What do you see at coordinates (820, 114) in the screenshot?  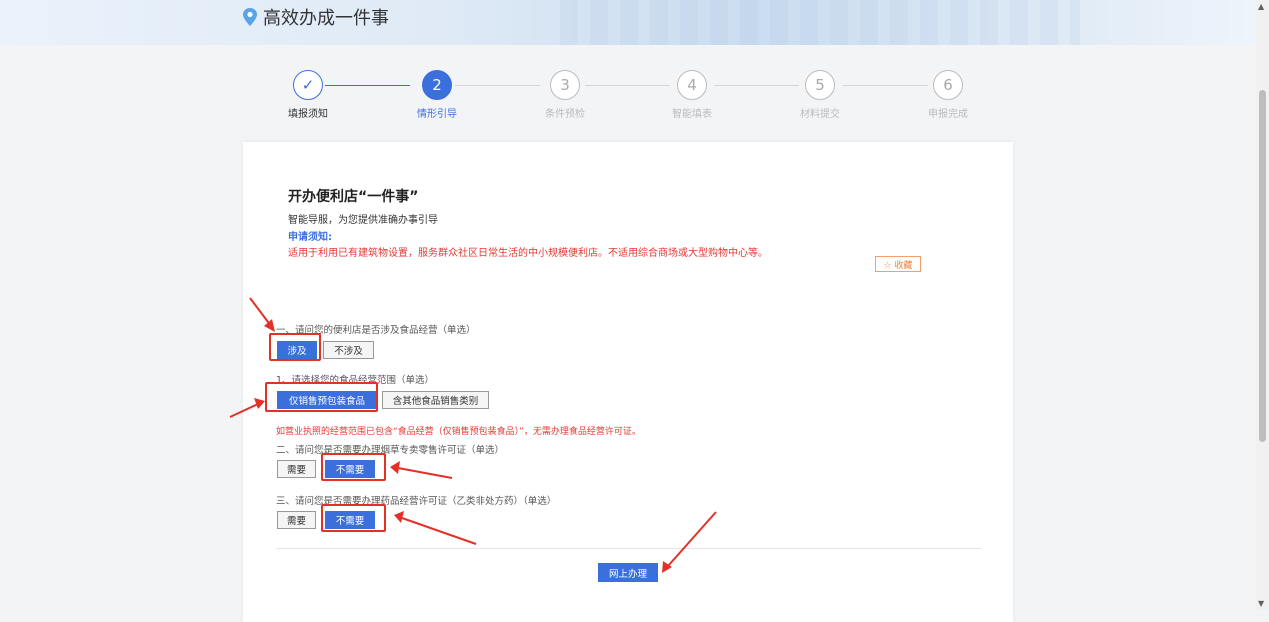 I see `step-label: 材料提交` at bounding box center [820, 114].